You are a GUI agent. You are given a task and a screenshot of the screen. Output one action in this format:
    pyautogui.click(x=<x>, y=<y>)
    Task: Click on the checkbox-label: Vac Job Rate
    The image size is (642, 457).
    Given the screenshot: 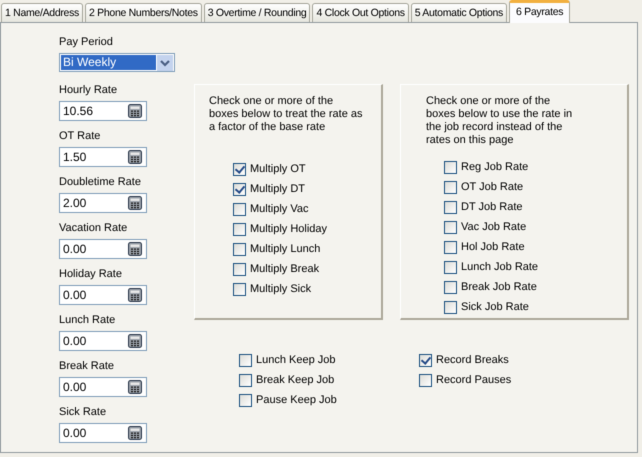 What is the action you would take?
    pyautogui.click(x=493, y=227)
    